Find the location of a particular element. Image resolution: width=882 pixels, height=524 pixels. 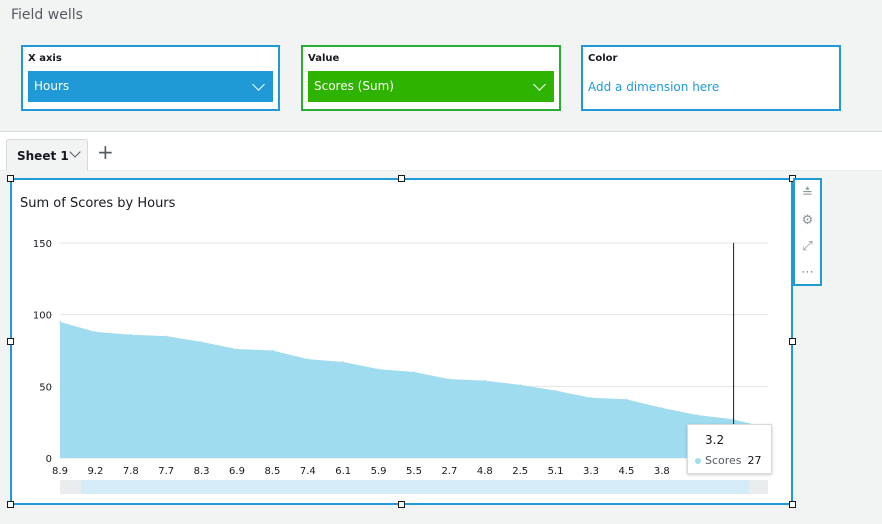

tooltip-row: Scores 27 is located at coordinates (728, 460).